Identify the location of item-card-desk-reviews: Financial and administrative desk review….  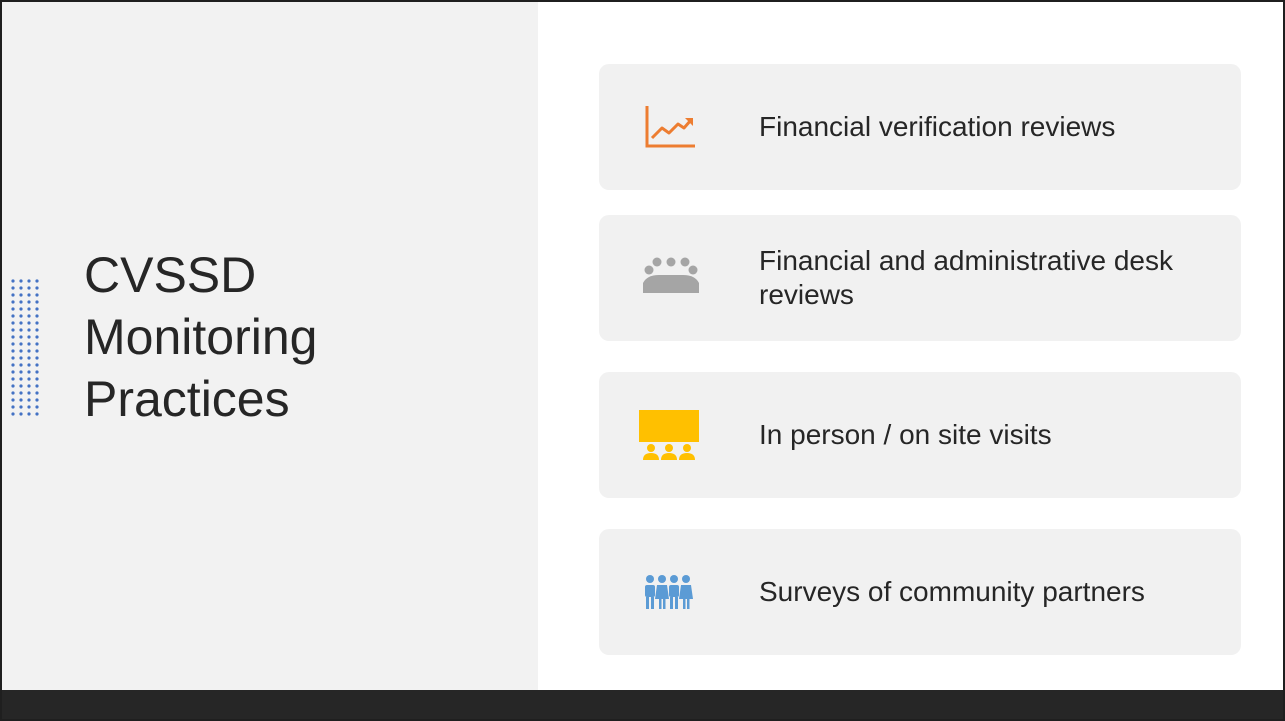
(920, 278).